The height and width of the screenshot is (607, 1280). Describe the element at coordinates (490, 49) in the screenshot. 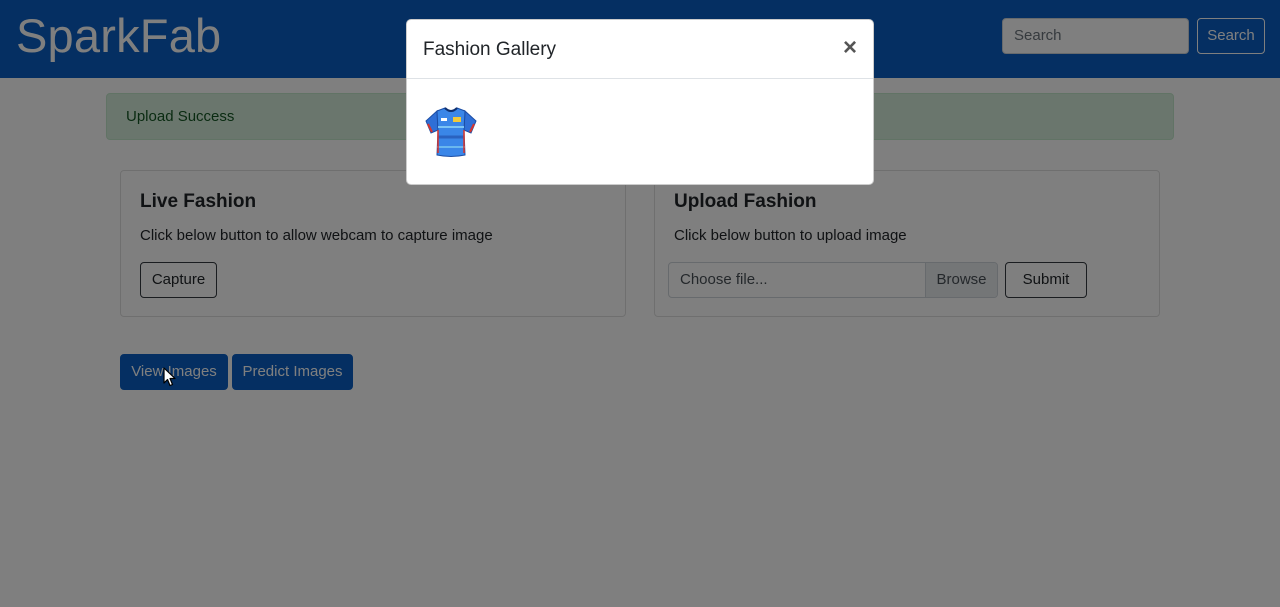

I see `modal-title: Fashion Gallery` at that location.